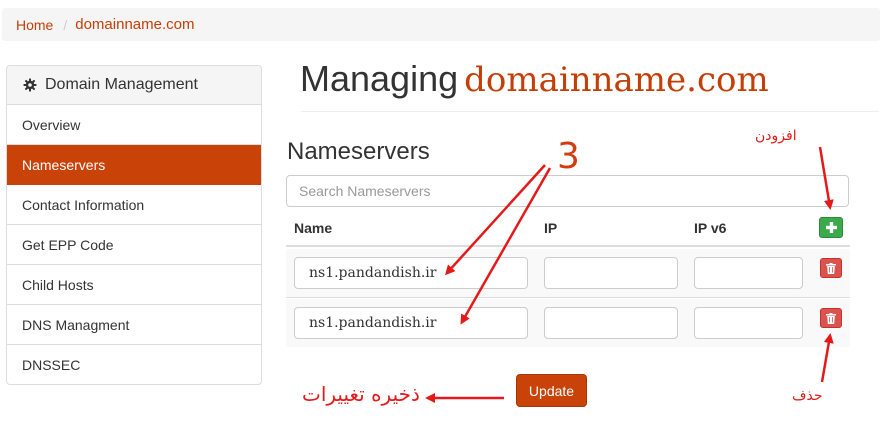 This screenshot has height=444, width=880. Describe the element at coordinates (826, 178) in the screenshot. I see `arrow-to-add` at that location.